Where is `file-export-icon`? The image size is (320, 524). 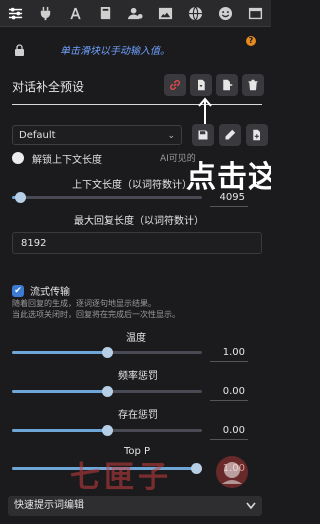
file-export-icon is located at coordinates (228, 85).